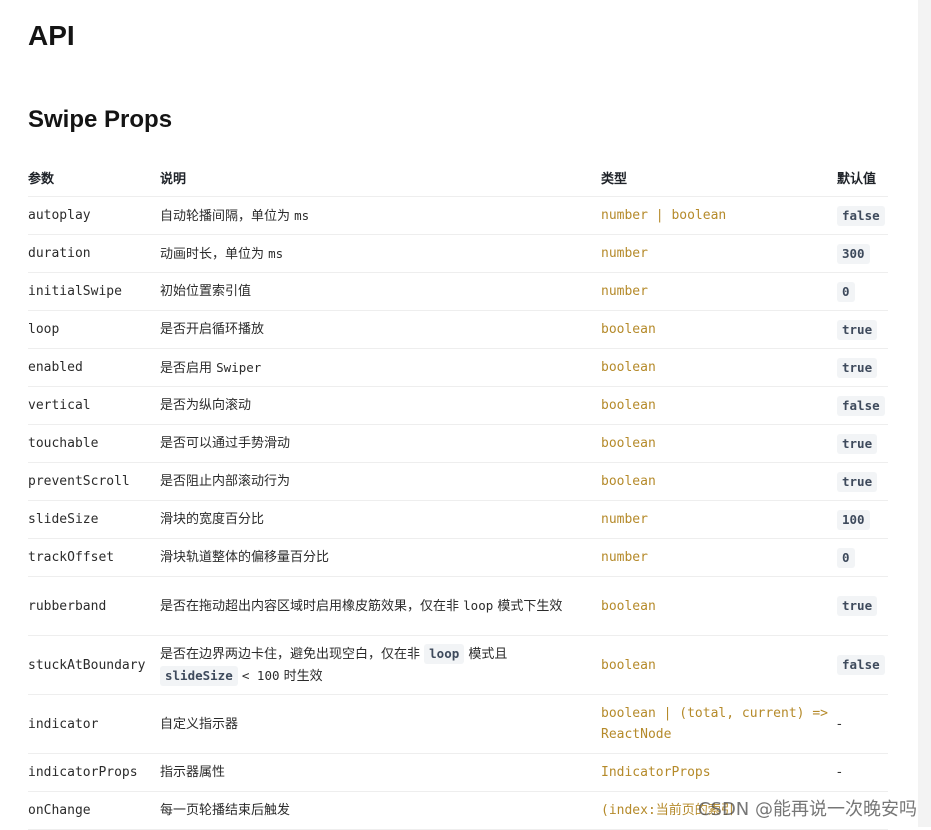 Image resolution: width=931 pixels, height=830 pixels. What do you see at coordinates (380, 329) in the screenshot?
I see `prop-description: 是否开启循环播放` at bounding box center [380, 329].